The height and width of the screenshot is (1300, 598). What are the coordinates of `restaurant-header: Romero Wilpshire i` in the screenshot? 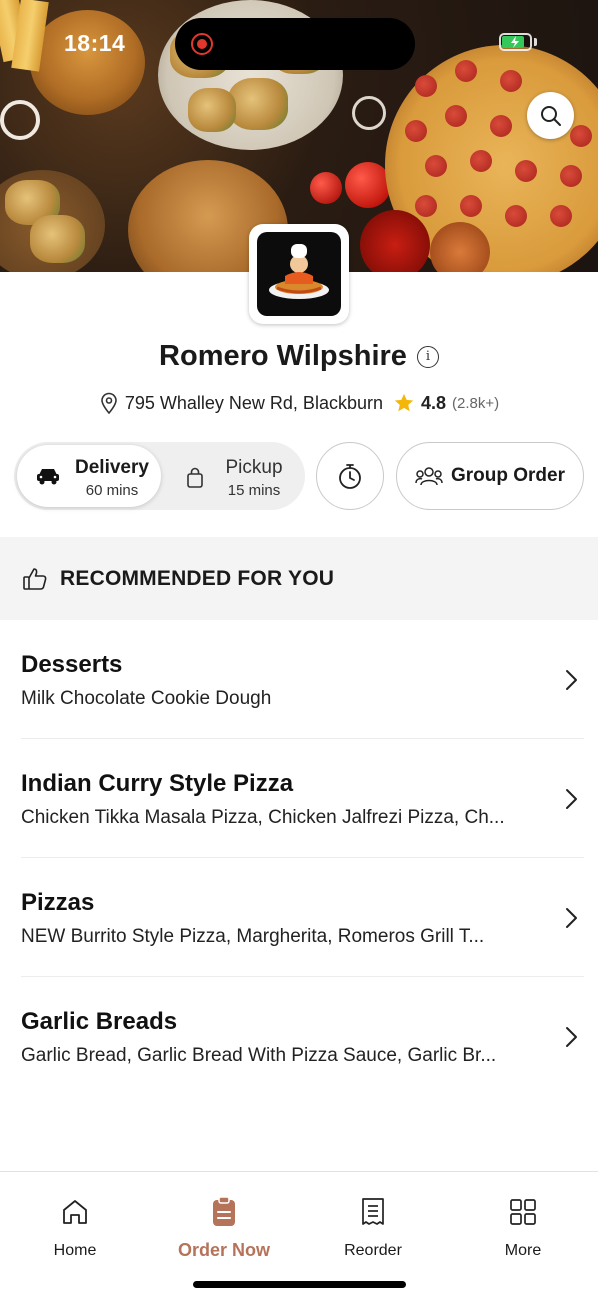 It's located at (299, 356).